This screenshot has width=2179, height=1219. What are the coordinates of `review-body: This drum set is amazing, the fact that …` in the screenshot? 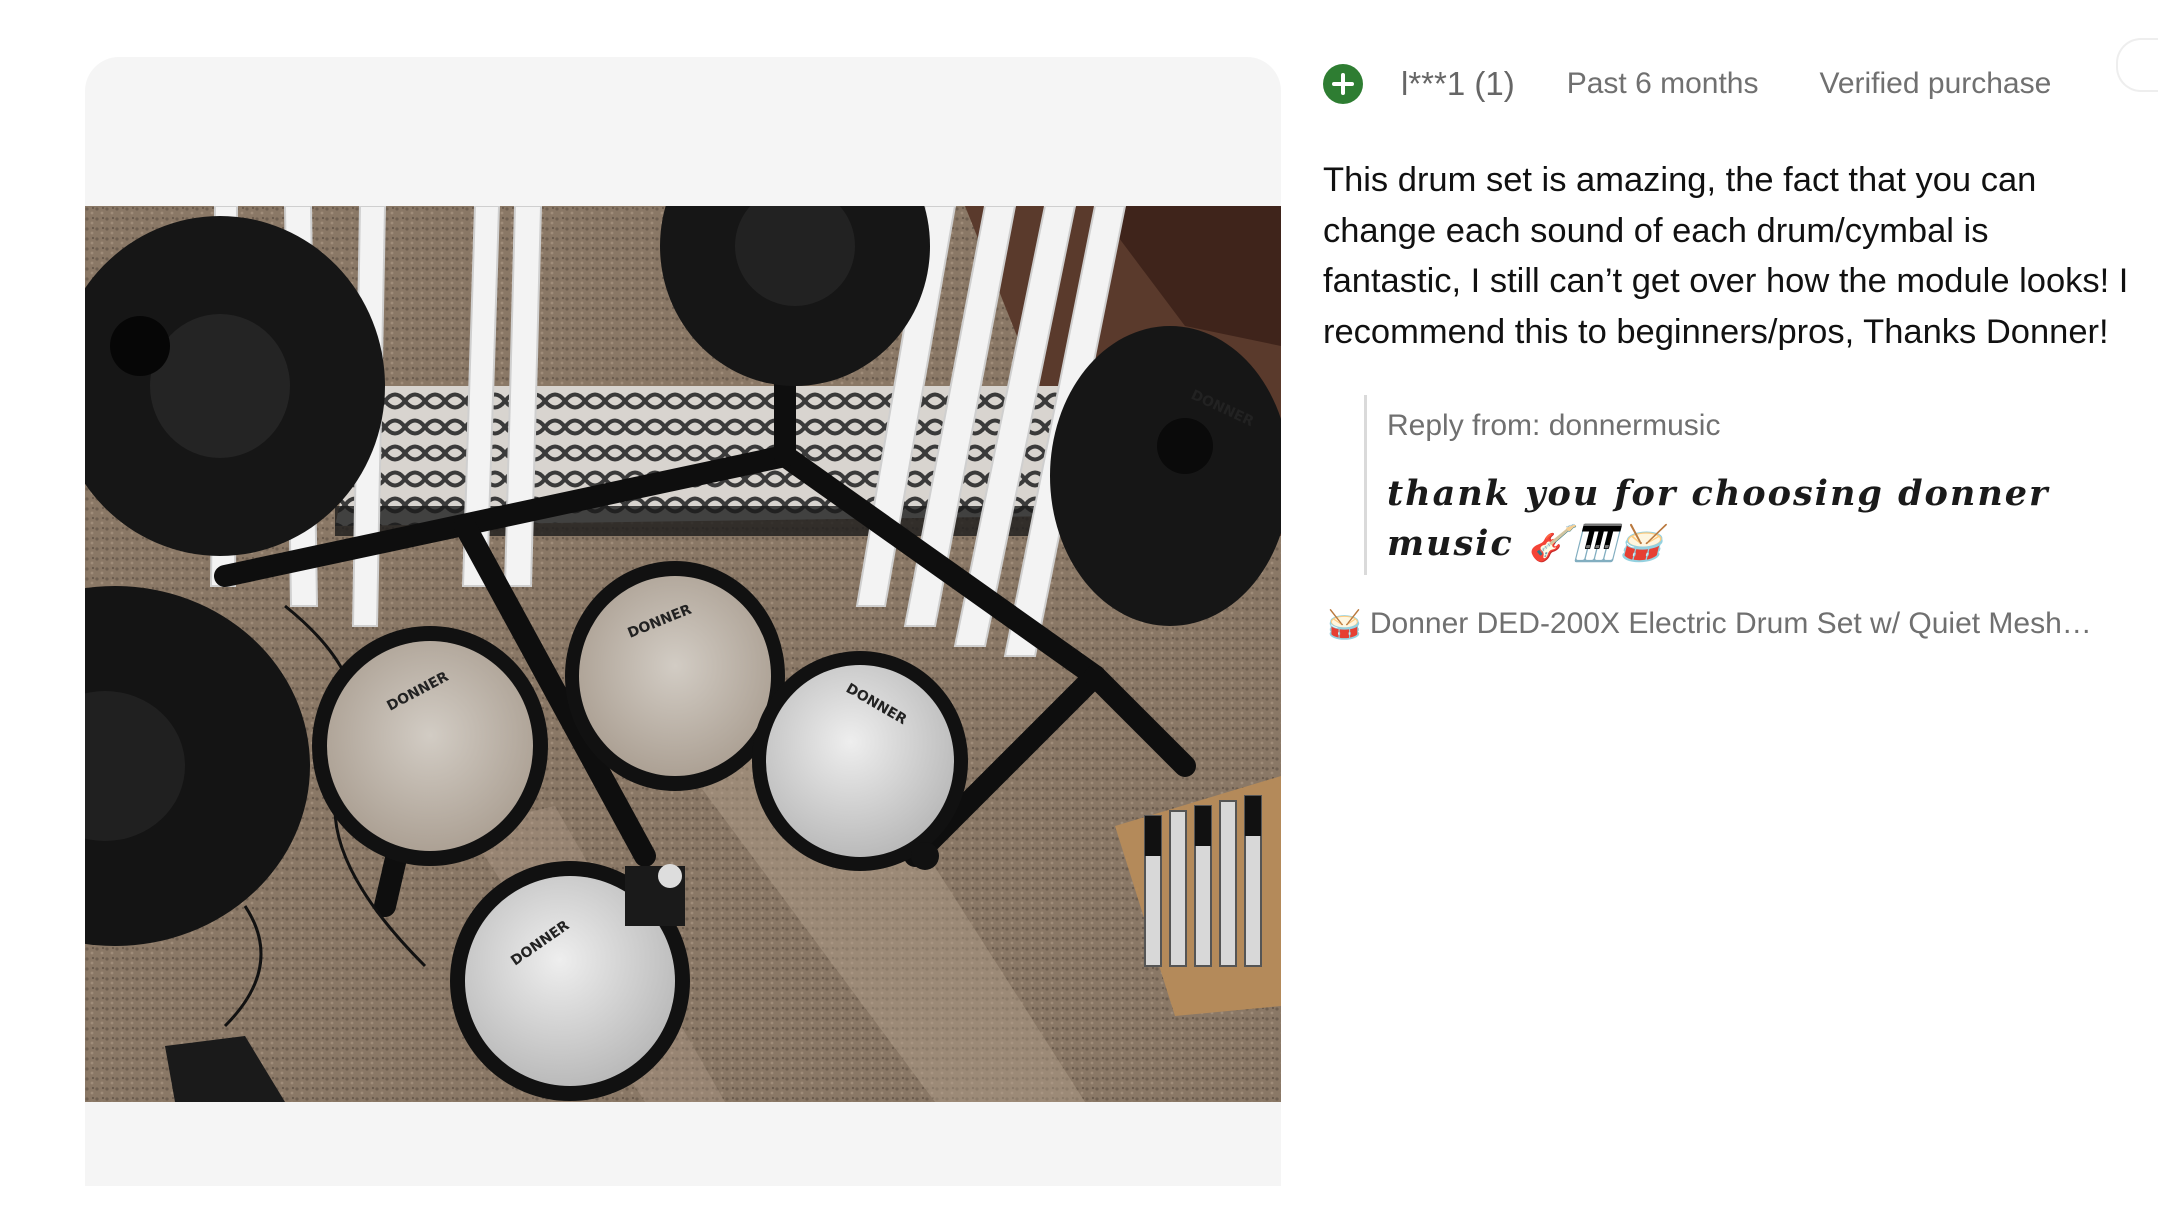 It's located at (1726, 256).